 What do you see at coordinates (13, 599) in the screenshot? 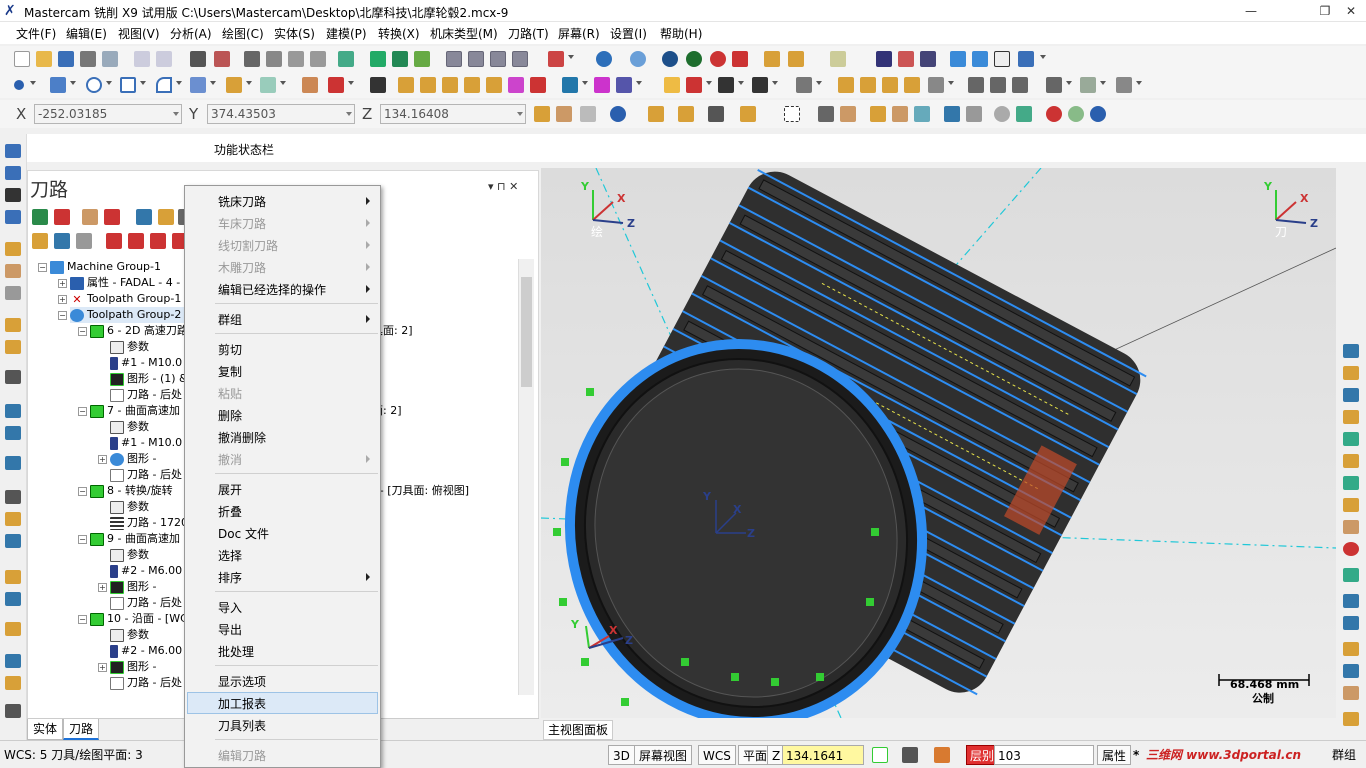
I see `trim-solid-icon` at bounding box center [13, 599].